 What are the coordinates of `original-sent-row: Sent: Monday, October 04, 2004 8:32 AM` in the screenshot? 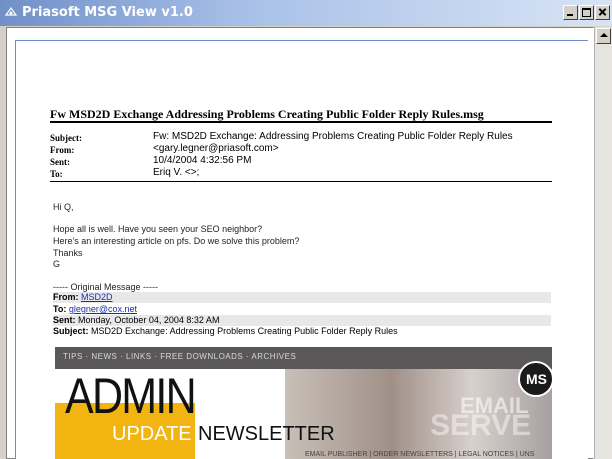 It's located at (302, 320).